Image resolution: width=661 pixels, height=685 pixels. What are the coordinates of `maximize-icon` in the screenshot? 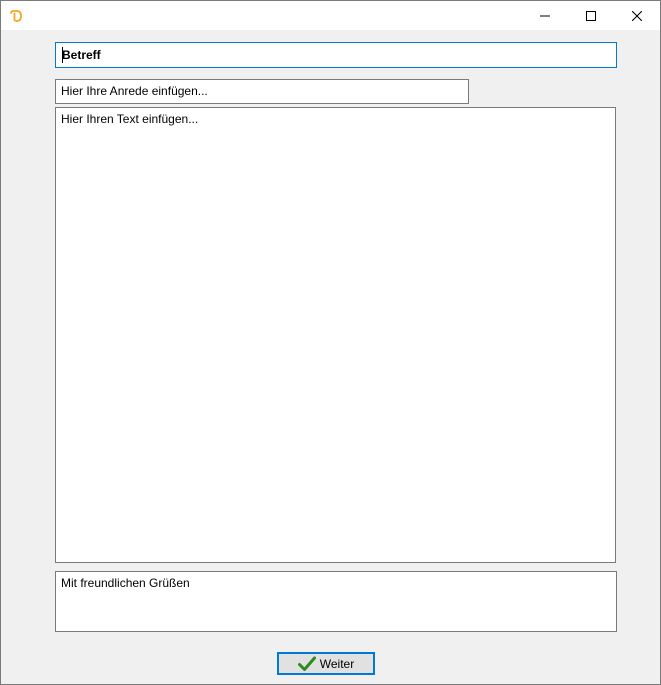 It's located at (591, 15).